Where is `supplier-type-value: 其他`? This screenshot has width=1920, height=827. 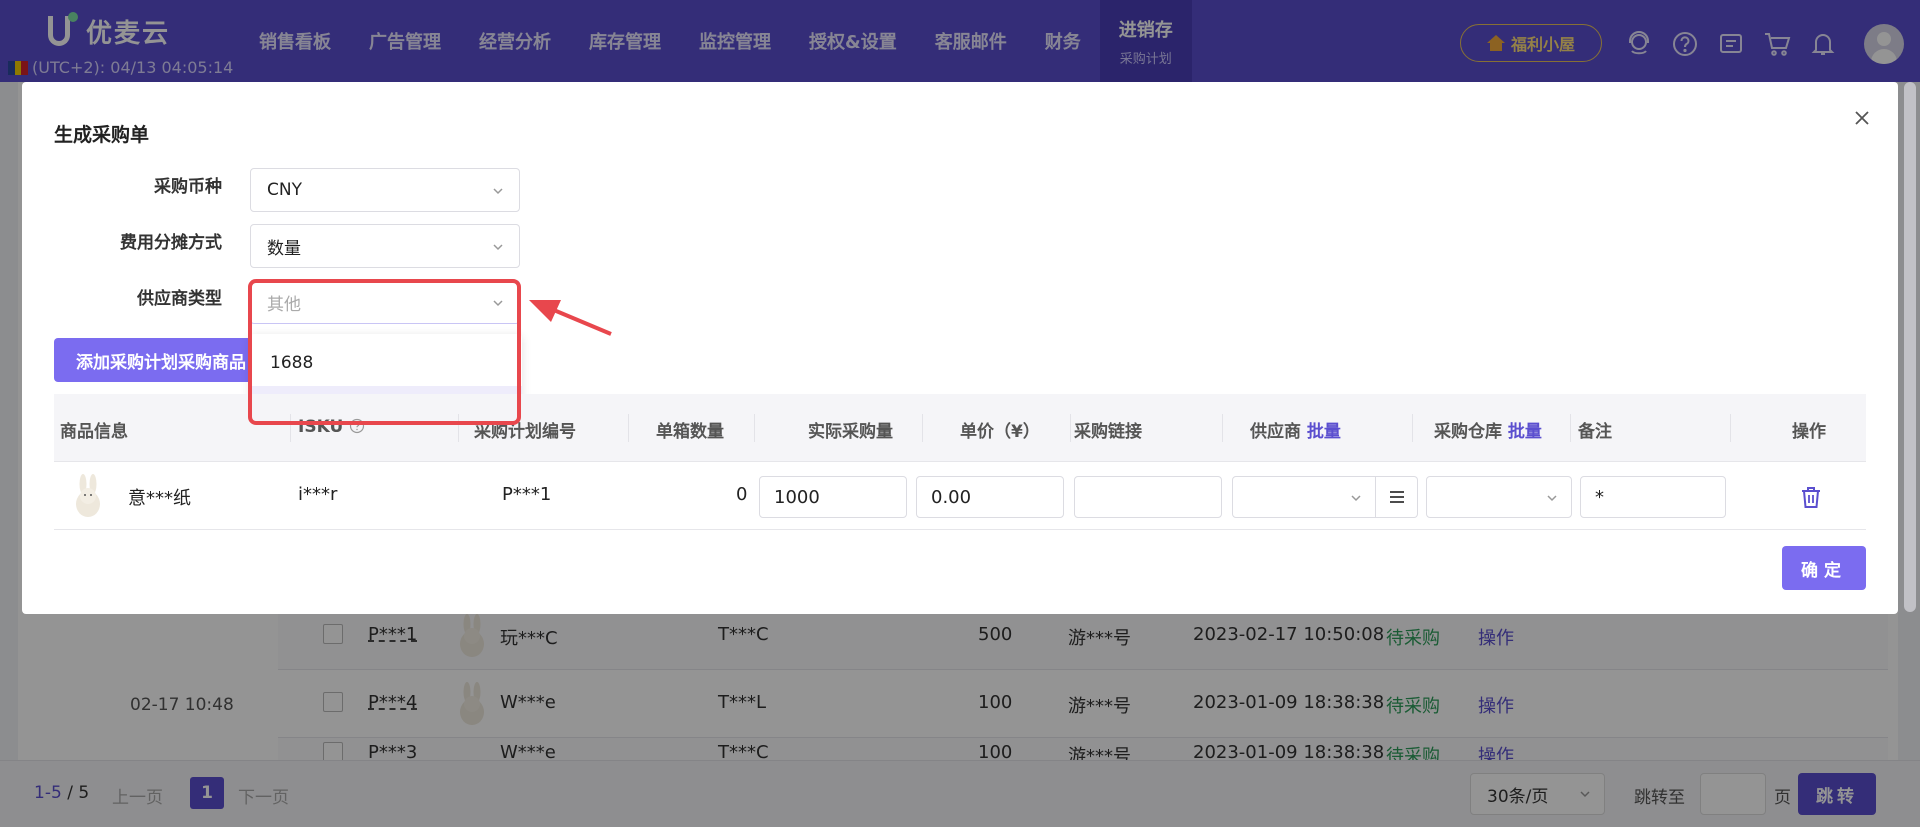 supplier-type-value: 其他 is located at coordinates (284, 304).